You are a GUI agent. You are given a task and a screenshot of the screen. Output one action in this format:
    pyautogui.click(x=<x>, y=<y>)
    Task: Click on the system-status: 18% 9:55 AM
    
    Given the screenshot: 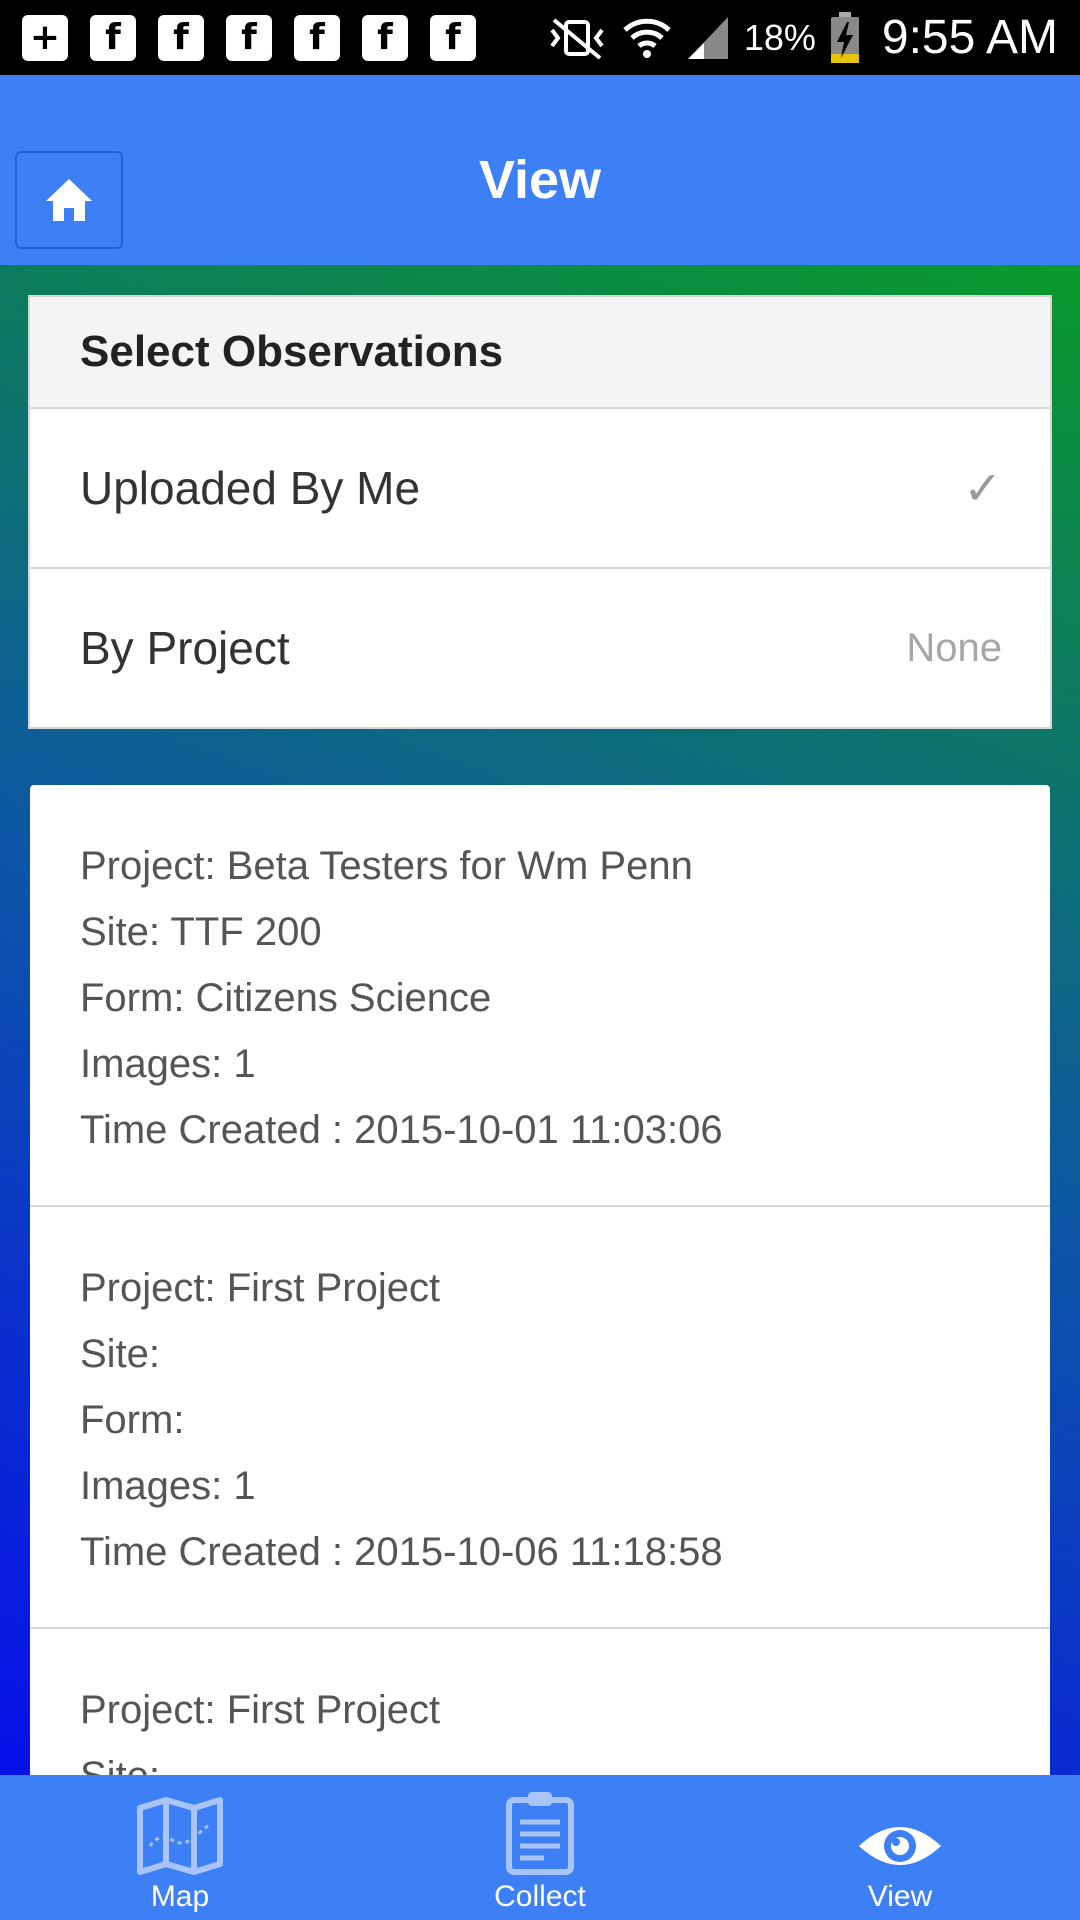 What is the action you would take?
    pyautogui.click(x=802, y=37)
    